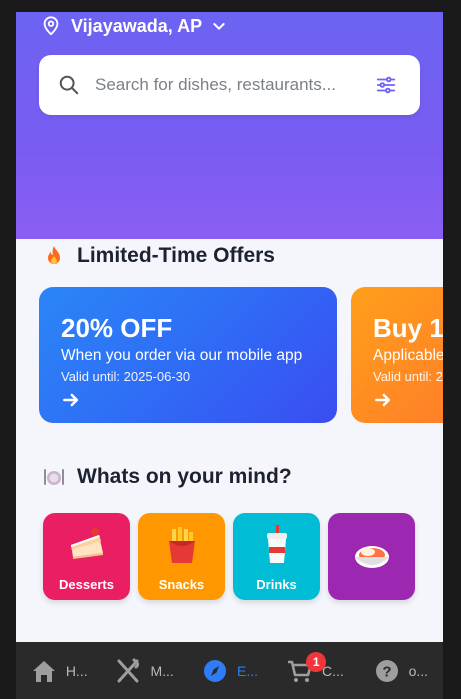 Image resolution: width=461 pixels, height=699 pixels. What do you see at coordinates (43, 671) in the screenshot?
I see `home-icon` at bounding box center [43, 671].